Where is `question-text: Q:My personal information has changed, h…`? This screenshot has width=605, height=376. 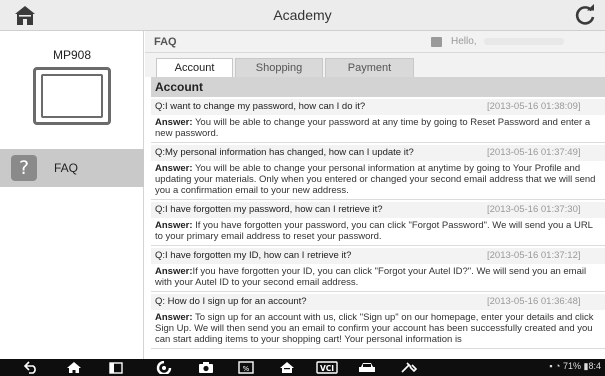 question-text: Q:My personal information has changed, h… is located at coordinates (284, 152).